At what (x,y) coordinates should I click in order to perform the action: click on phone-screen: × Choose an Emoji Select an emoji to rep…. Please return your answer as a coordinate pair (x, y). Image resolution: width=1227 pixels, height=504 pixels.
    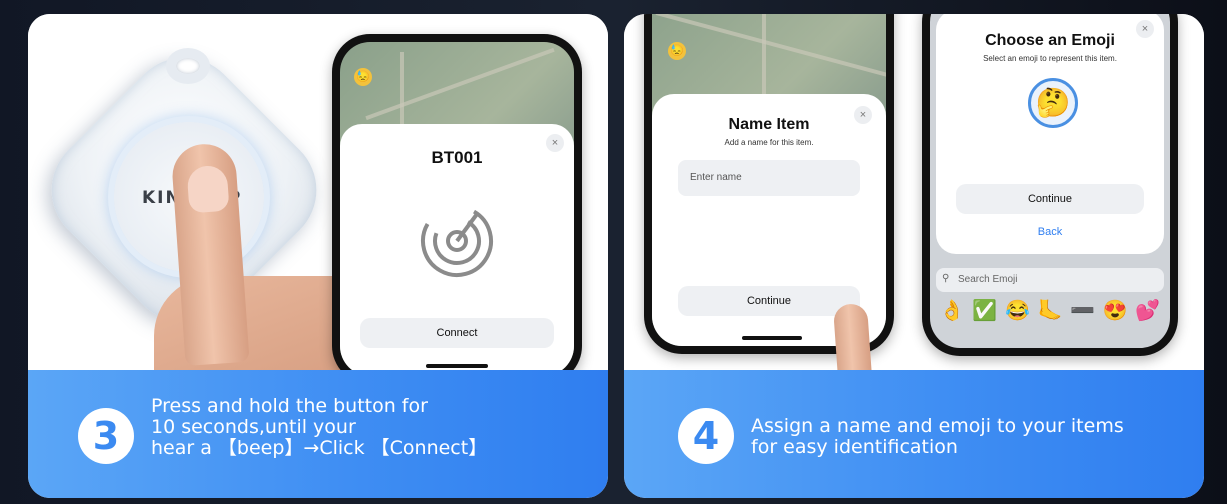
    Looking at the image, I should click on (1050, 181).